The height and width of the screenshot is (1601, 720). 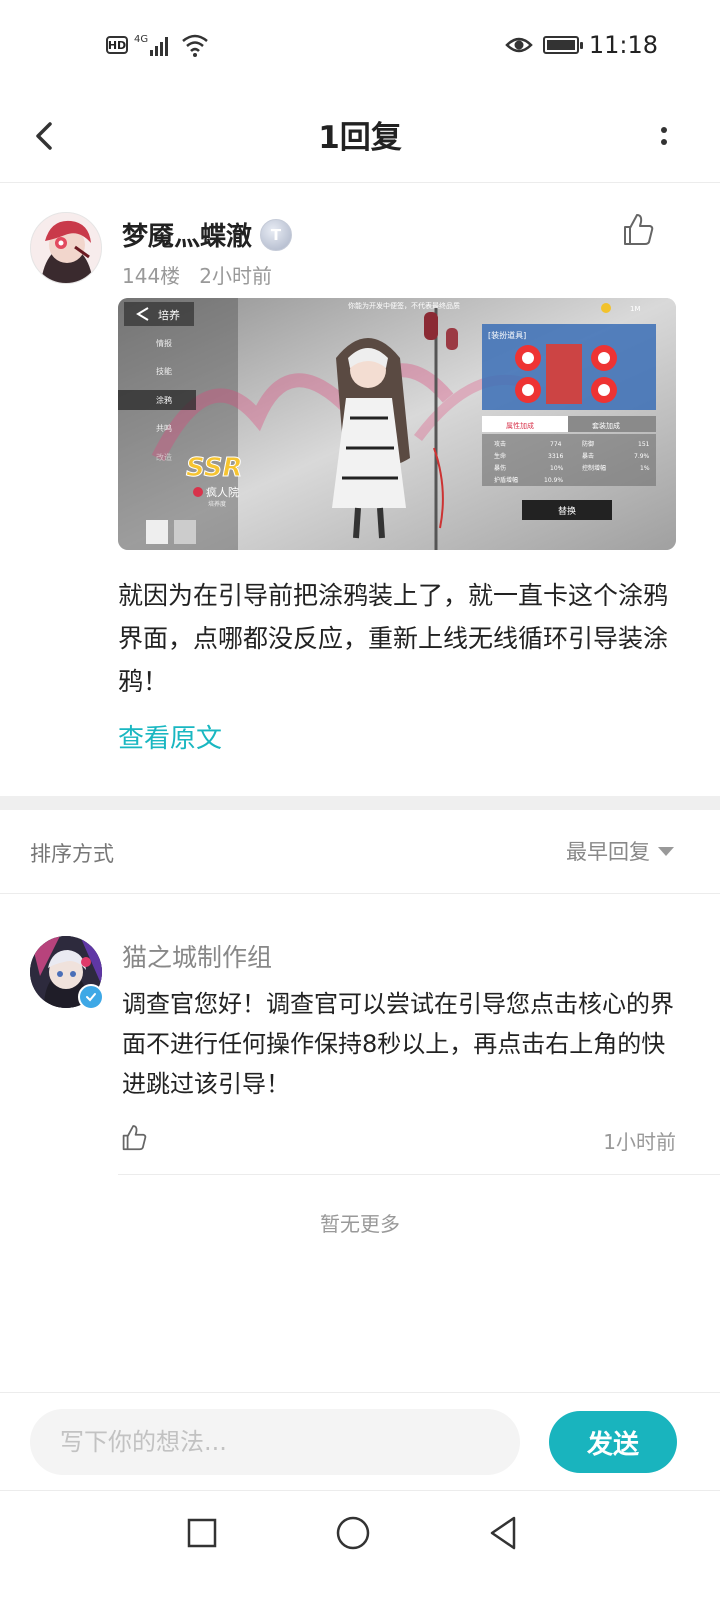 What do you see at coordinates (606, 425) in the screenshot?
I see `svg-text: 套装加成` at bounding box center [606, 425].